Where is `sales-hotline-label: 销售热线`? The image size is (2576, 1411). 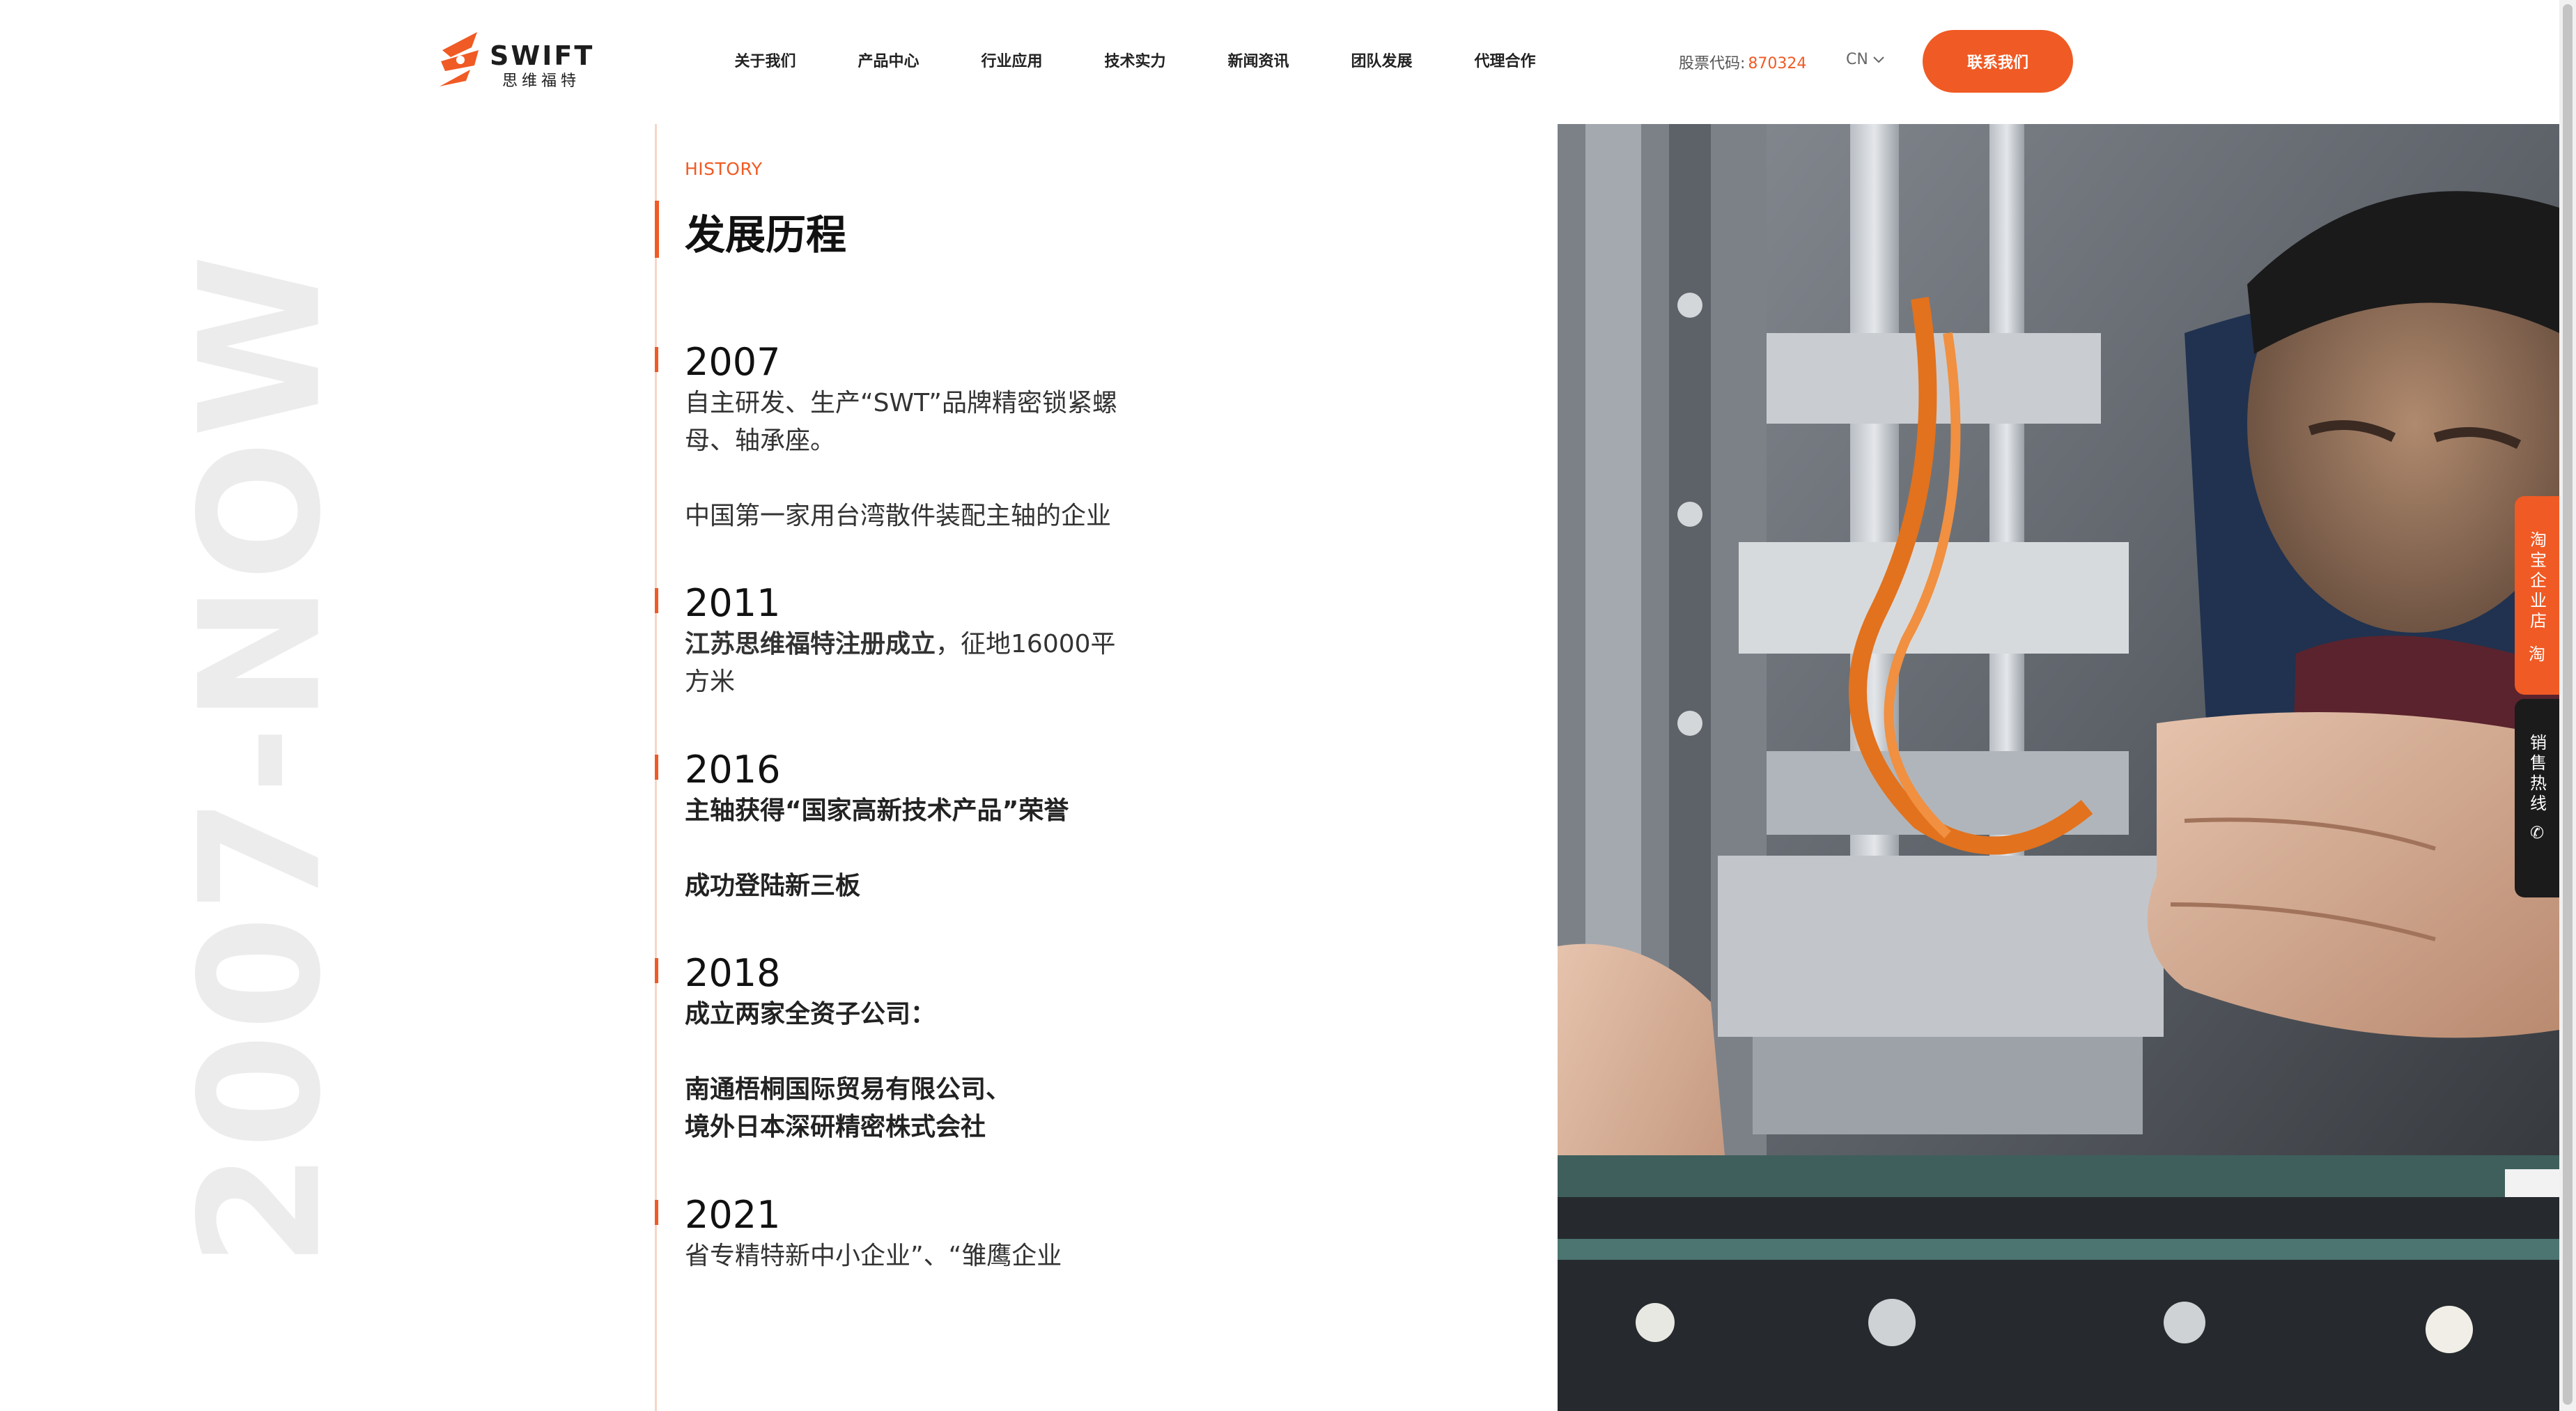 sales-hotline-label: 销售热线 is located at coordinates (2537, 774).